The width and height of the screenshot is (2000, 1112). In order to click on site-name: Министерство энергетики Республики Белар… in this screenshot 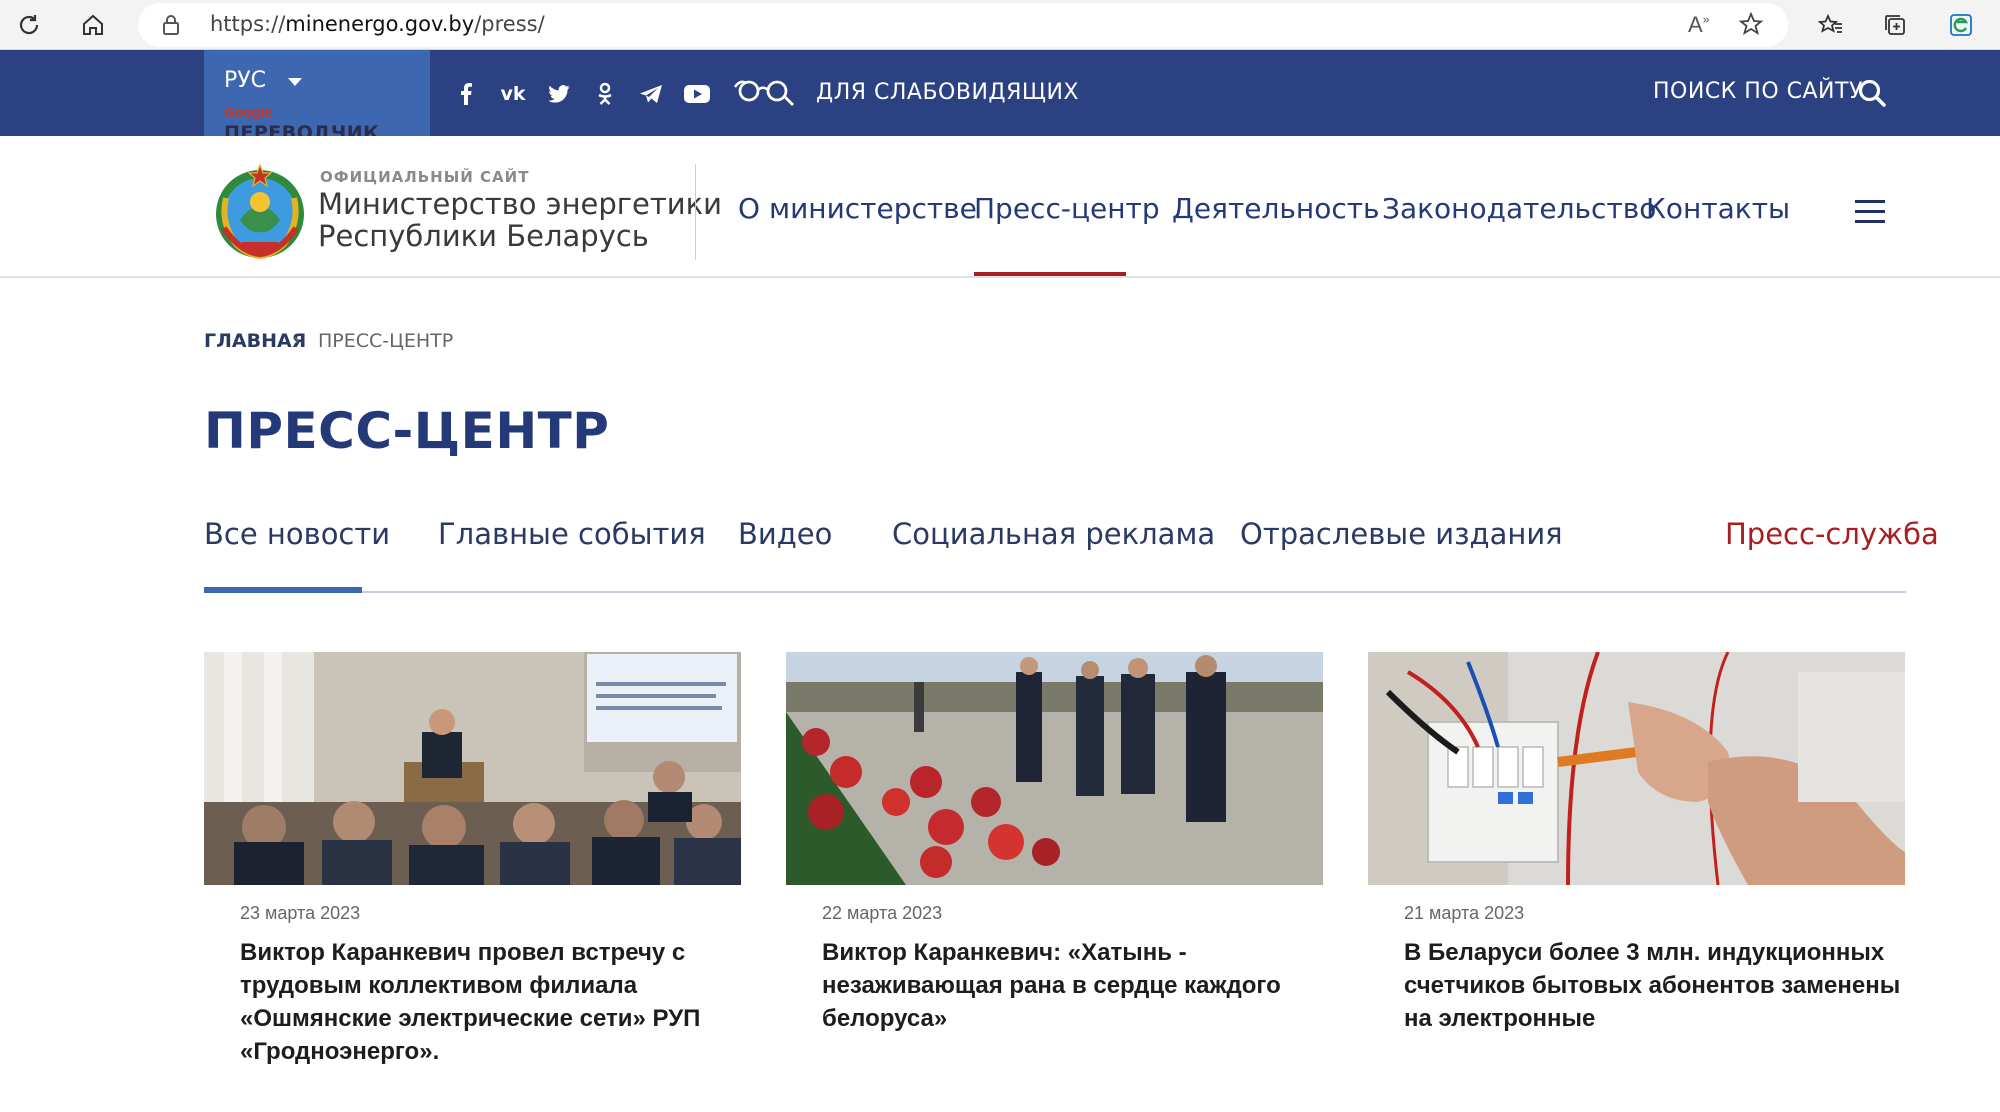, I will do `click(520, 220)`.